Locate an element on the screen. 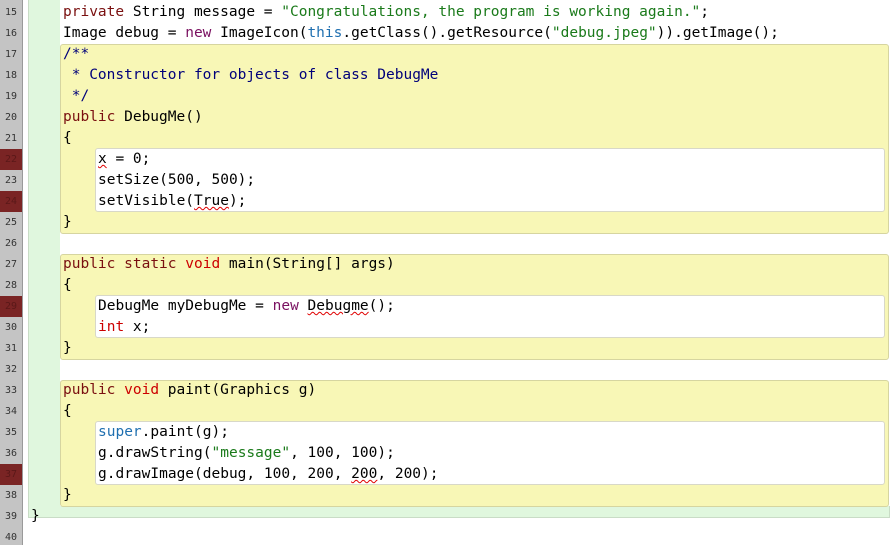 This screenshot has height=548, width=890. code-token: int is located at coordinates (111, 327).